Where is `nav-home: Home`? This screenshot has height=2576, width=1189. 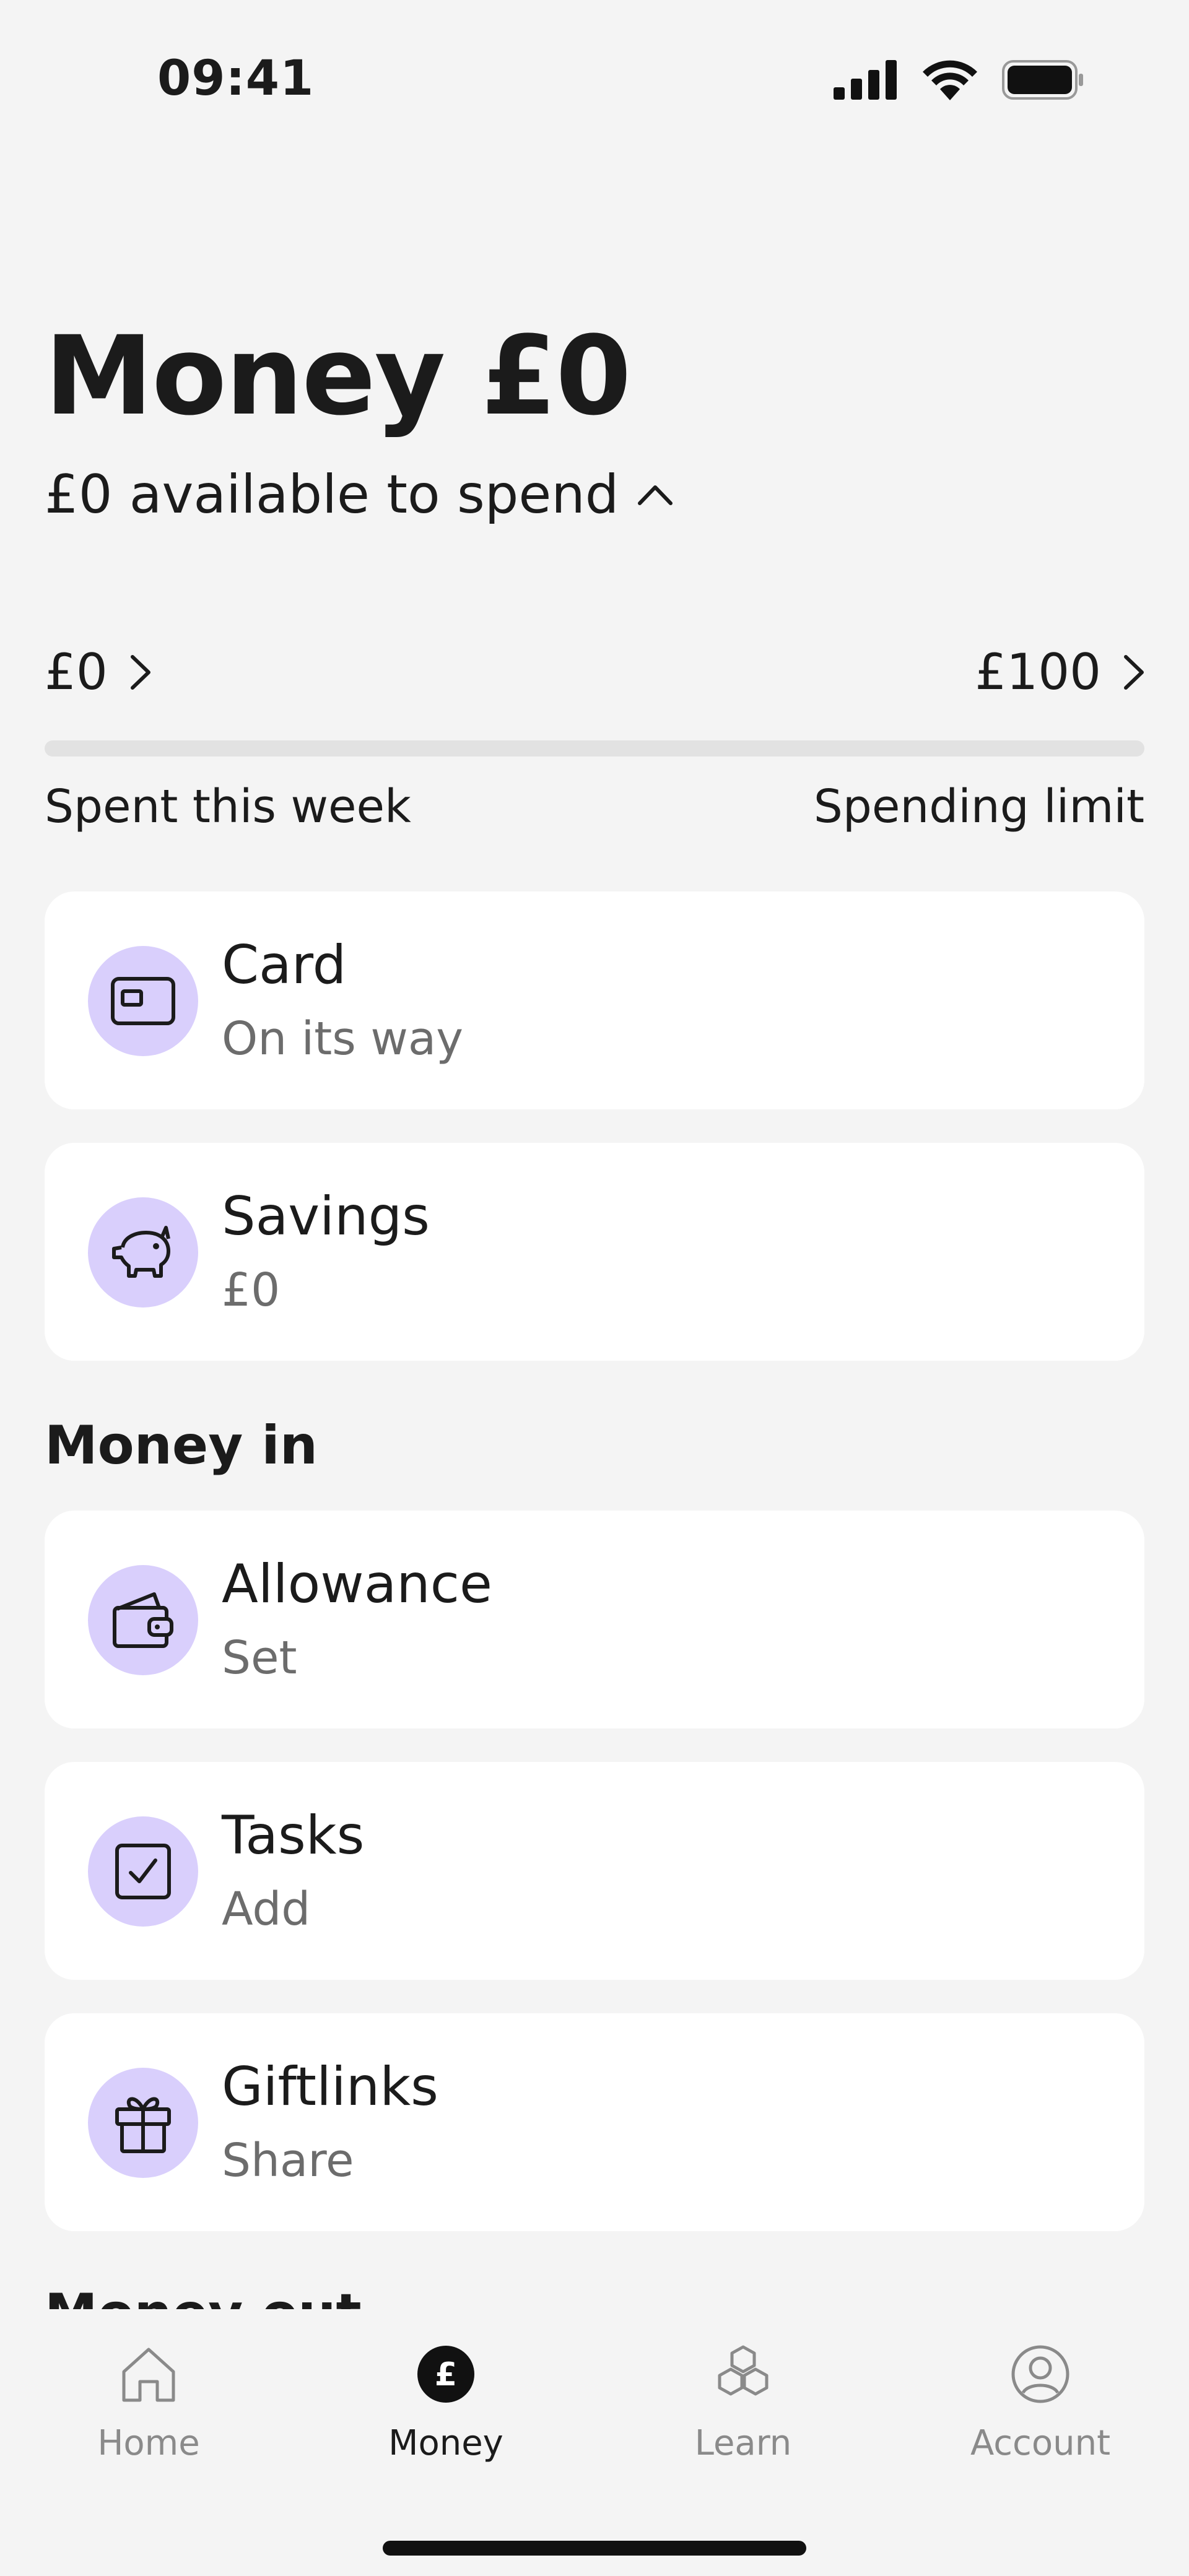
nav-home: Home is located at coordinates (148, 2401).